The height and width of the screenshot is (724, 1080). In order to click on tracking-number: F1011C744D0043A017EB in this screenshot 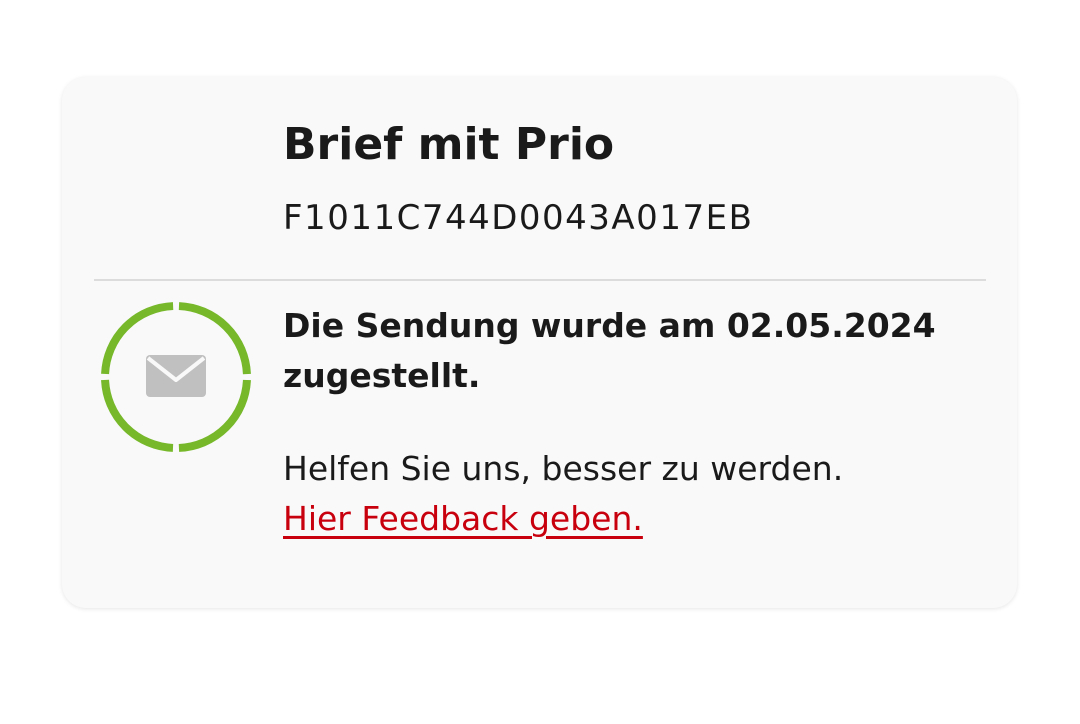, I will do `click(518, 218)`.